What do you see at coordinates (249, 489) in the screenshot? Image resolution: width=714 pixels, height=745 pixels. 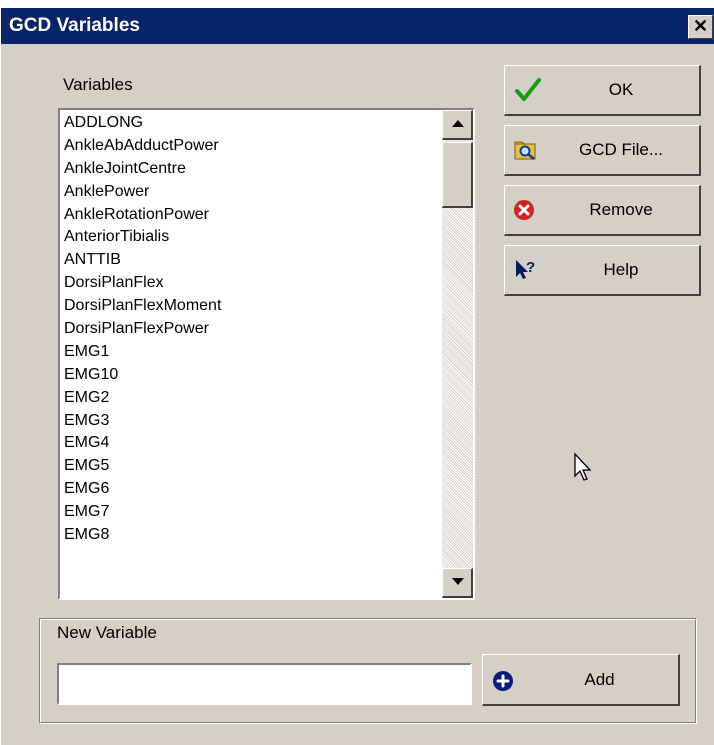 I see `list-item: EMG6` at bounding box center [249, 489].